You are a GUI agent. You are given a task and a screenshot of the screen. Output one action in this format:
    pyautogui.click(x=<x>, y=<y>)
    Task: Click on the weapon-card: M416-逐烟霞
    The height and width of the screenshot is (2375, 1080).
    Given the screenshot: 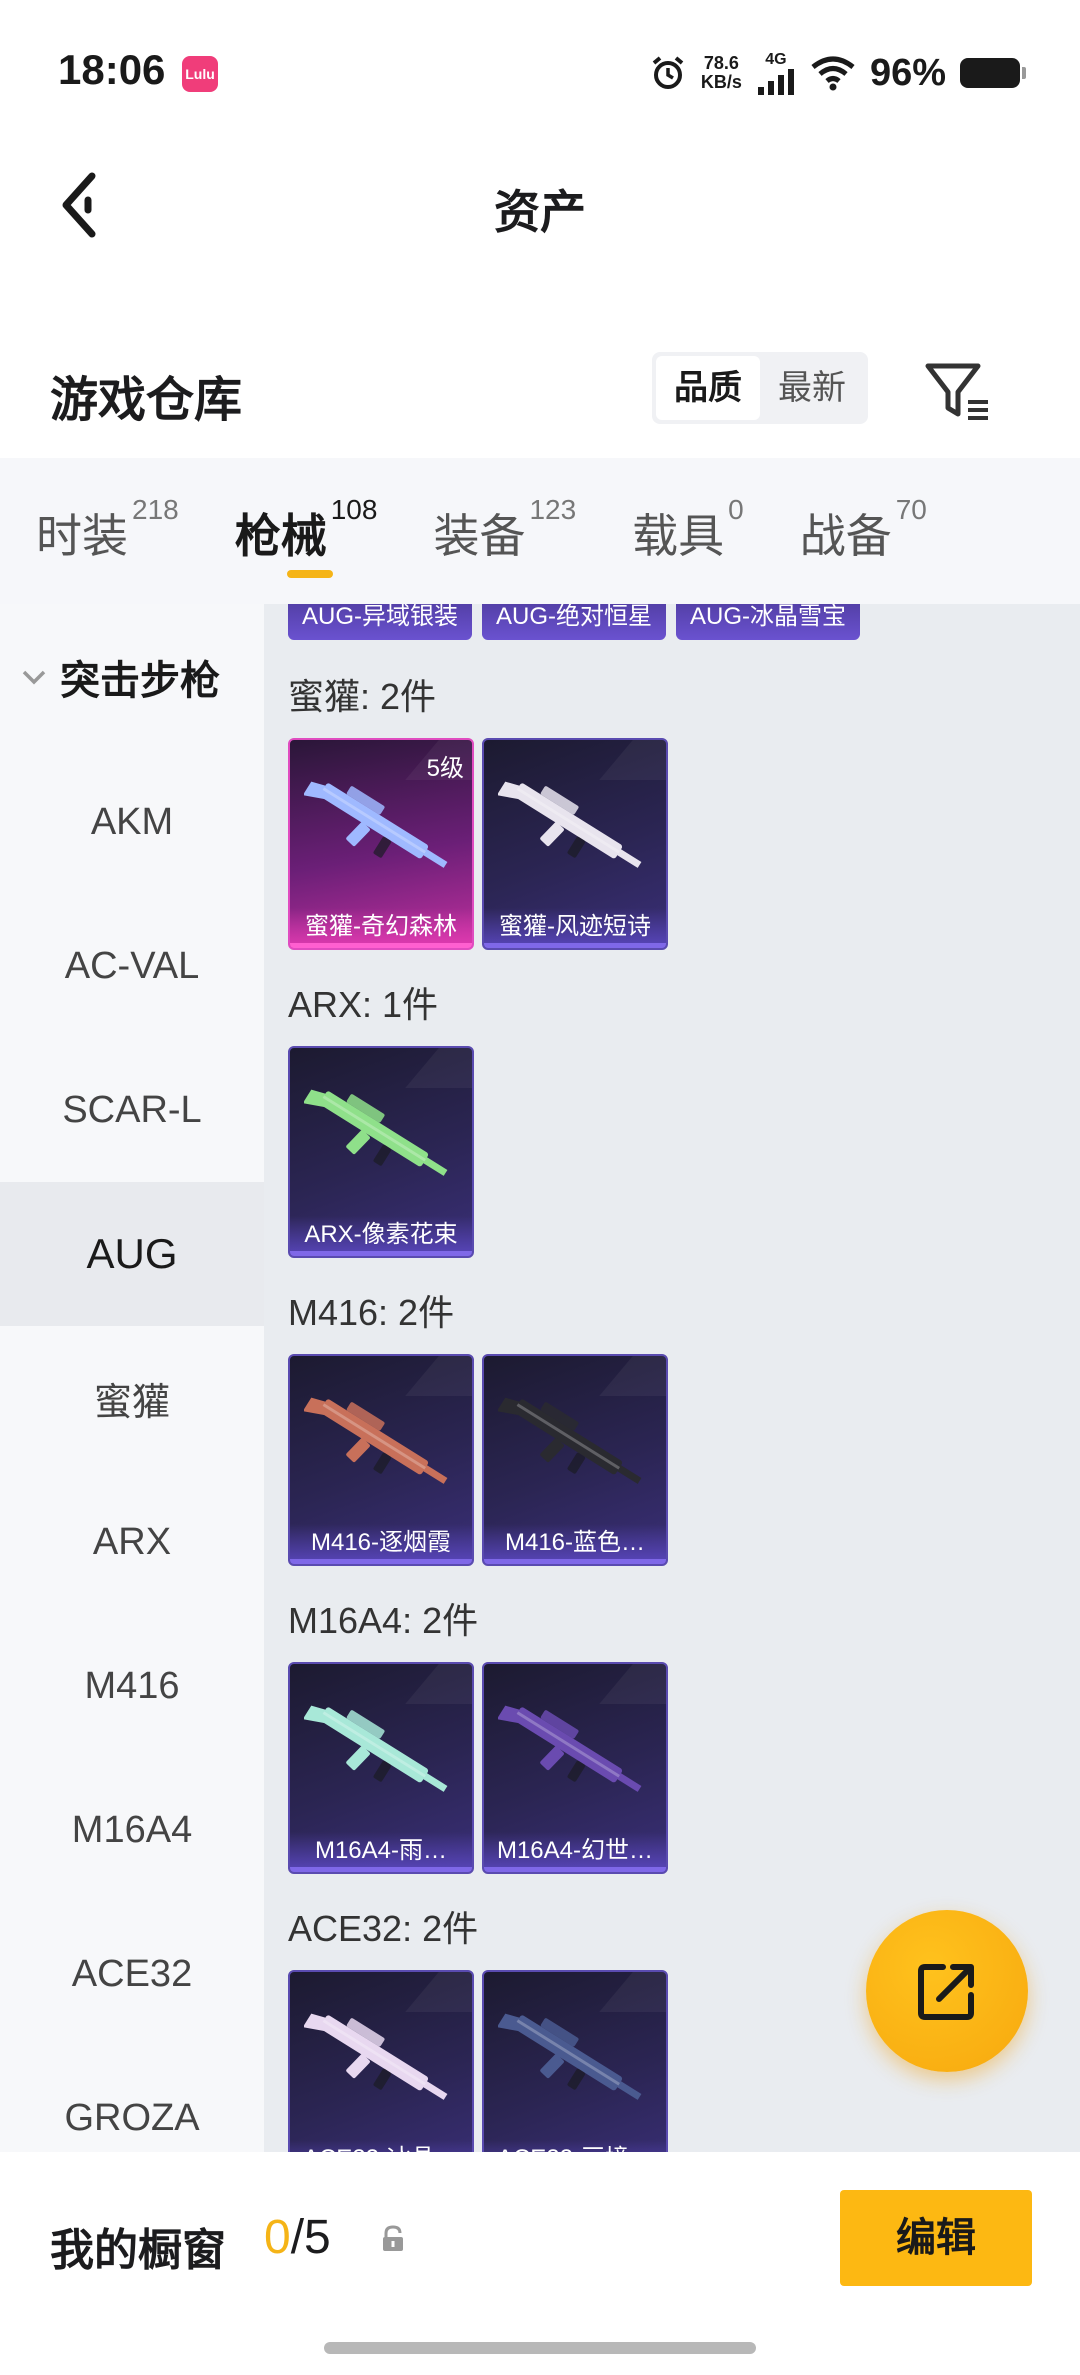 What is the action you would take?
    pyautogui.click(x=381, y=1460)
    